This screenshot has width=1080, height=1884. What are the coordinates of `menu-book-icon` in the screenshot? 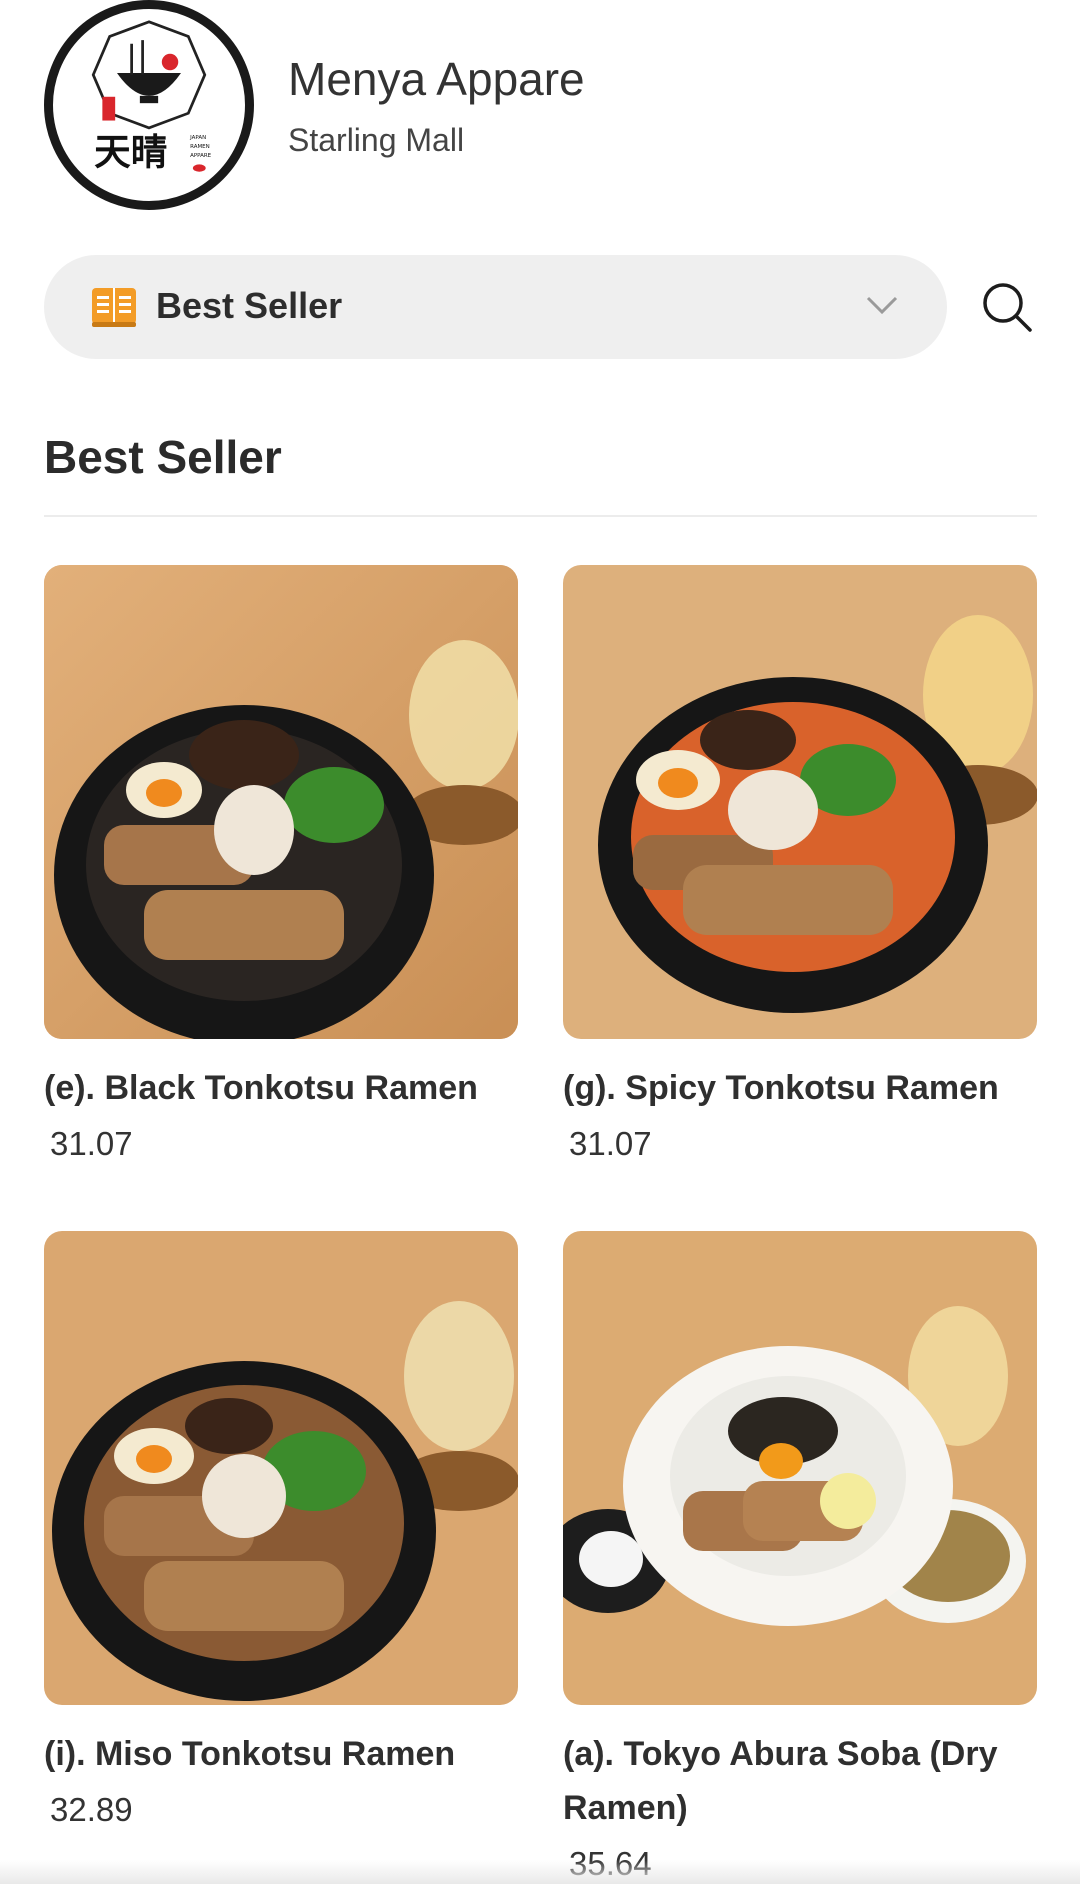 It's located at (114, 307).